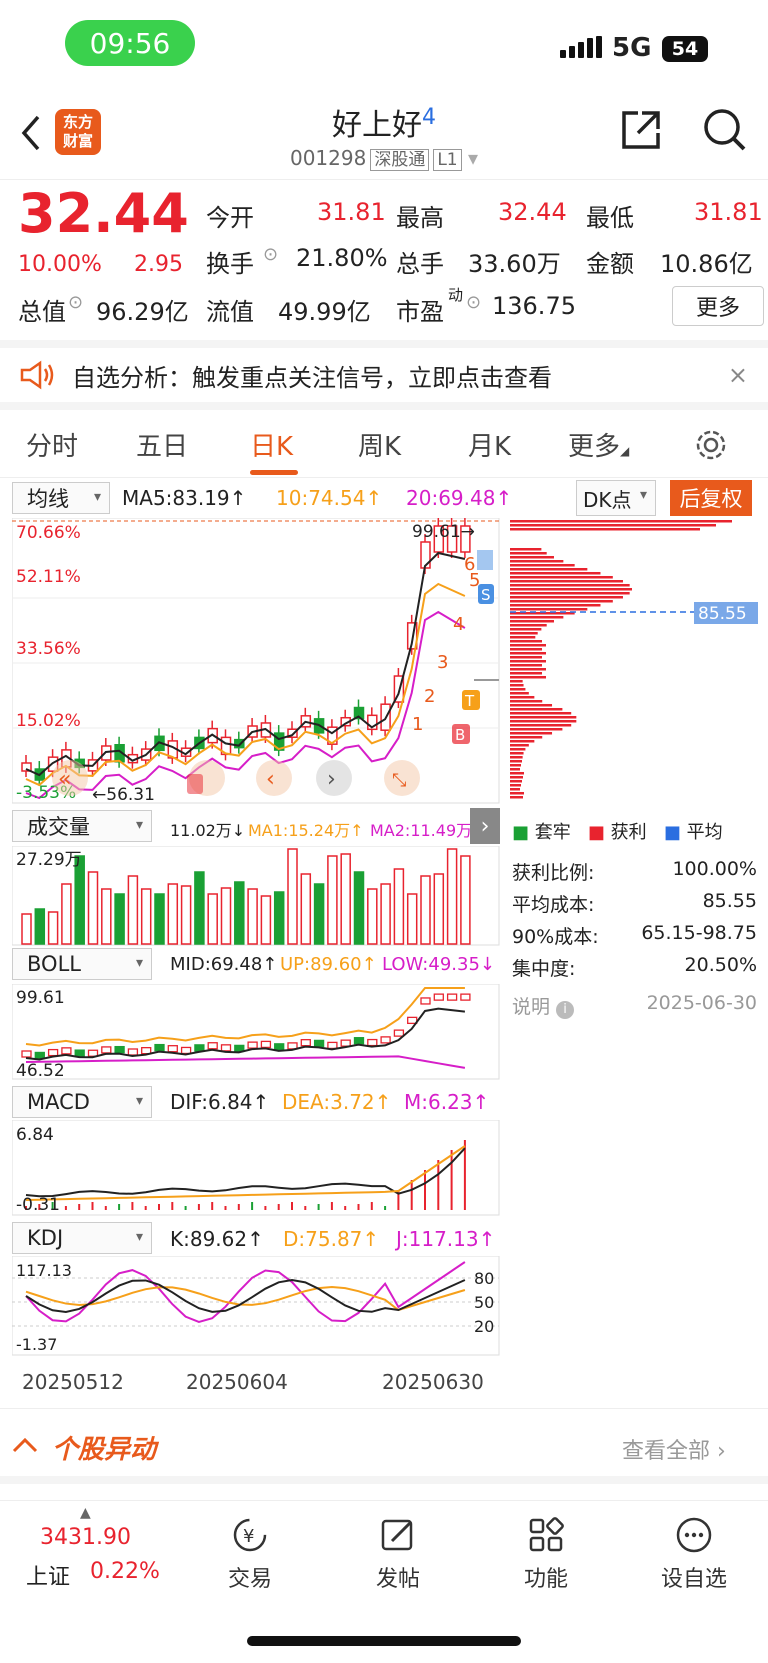  I want to click on dk-point-select: DK点, so click(616, 498).